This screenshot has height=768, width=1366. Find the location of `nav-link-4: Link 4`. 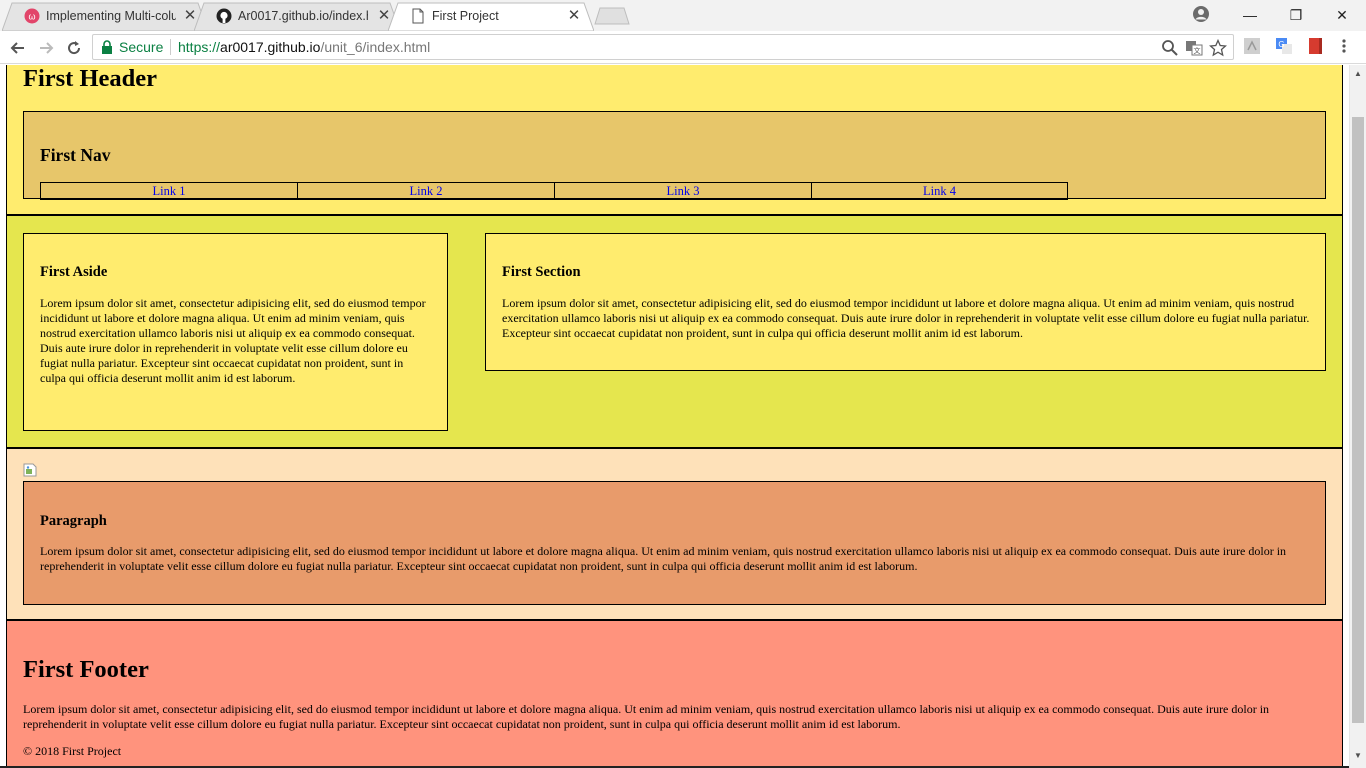

nav-link-4: Link 4 is located at coordinates (939, 191).